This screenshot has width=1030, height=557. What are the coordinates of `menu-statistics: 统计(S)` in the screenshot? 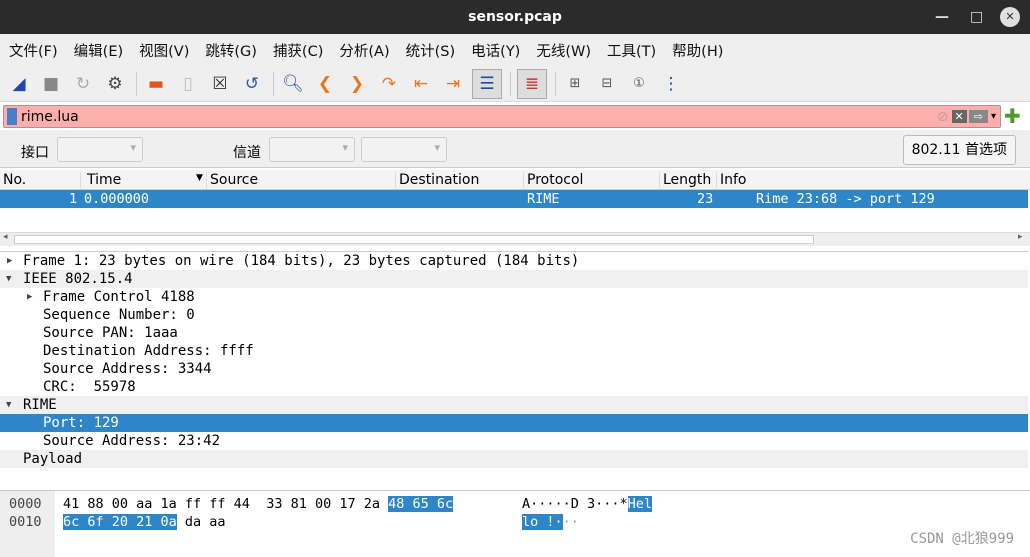 It's located at (431, 50).